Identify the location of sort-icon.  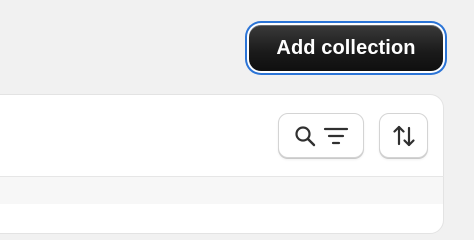
(404, 136).